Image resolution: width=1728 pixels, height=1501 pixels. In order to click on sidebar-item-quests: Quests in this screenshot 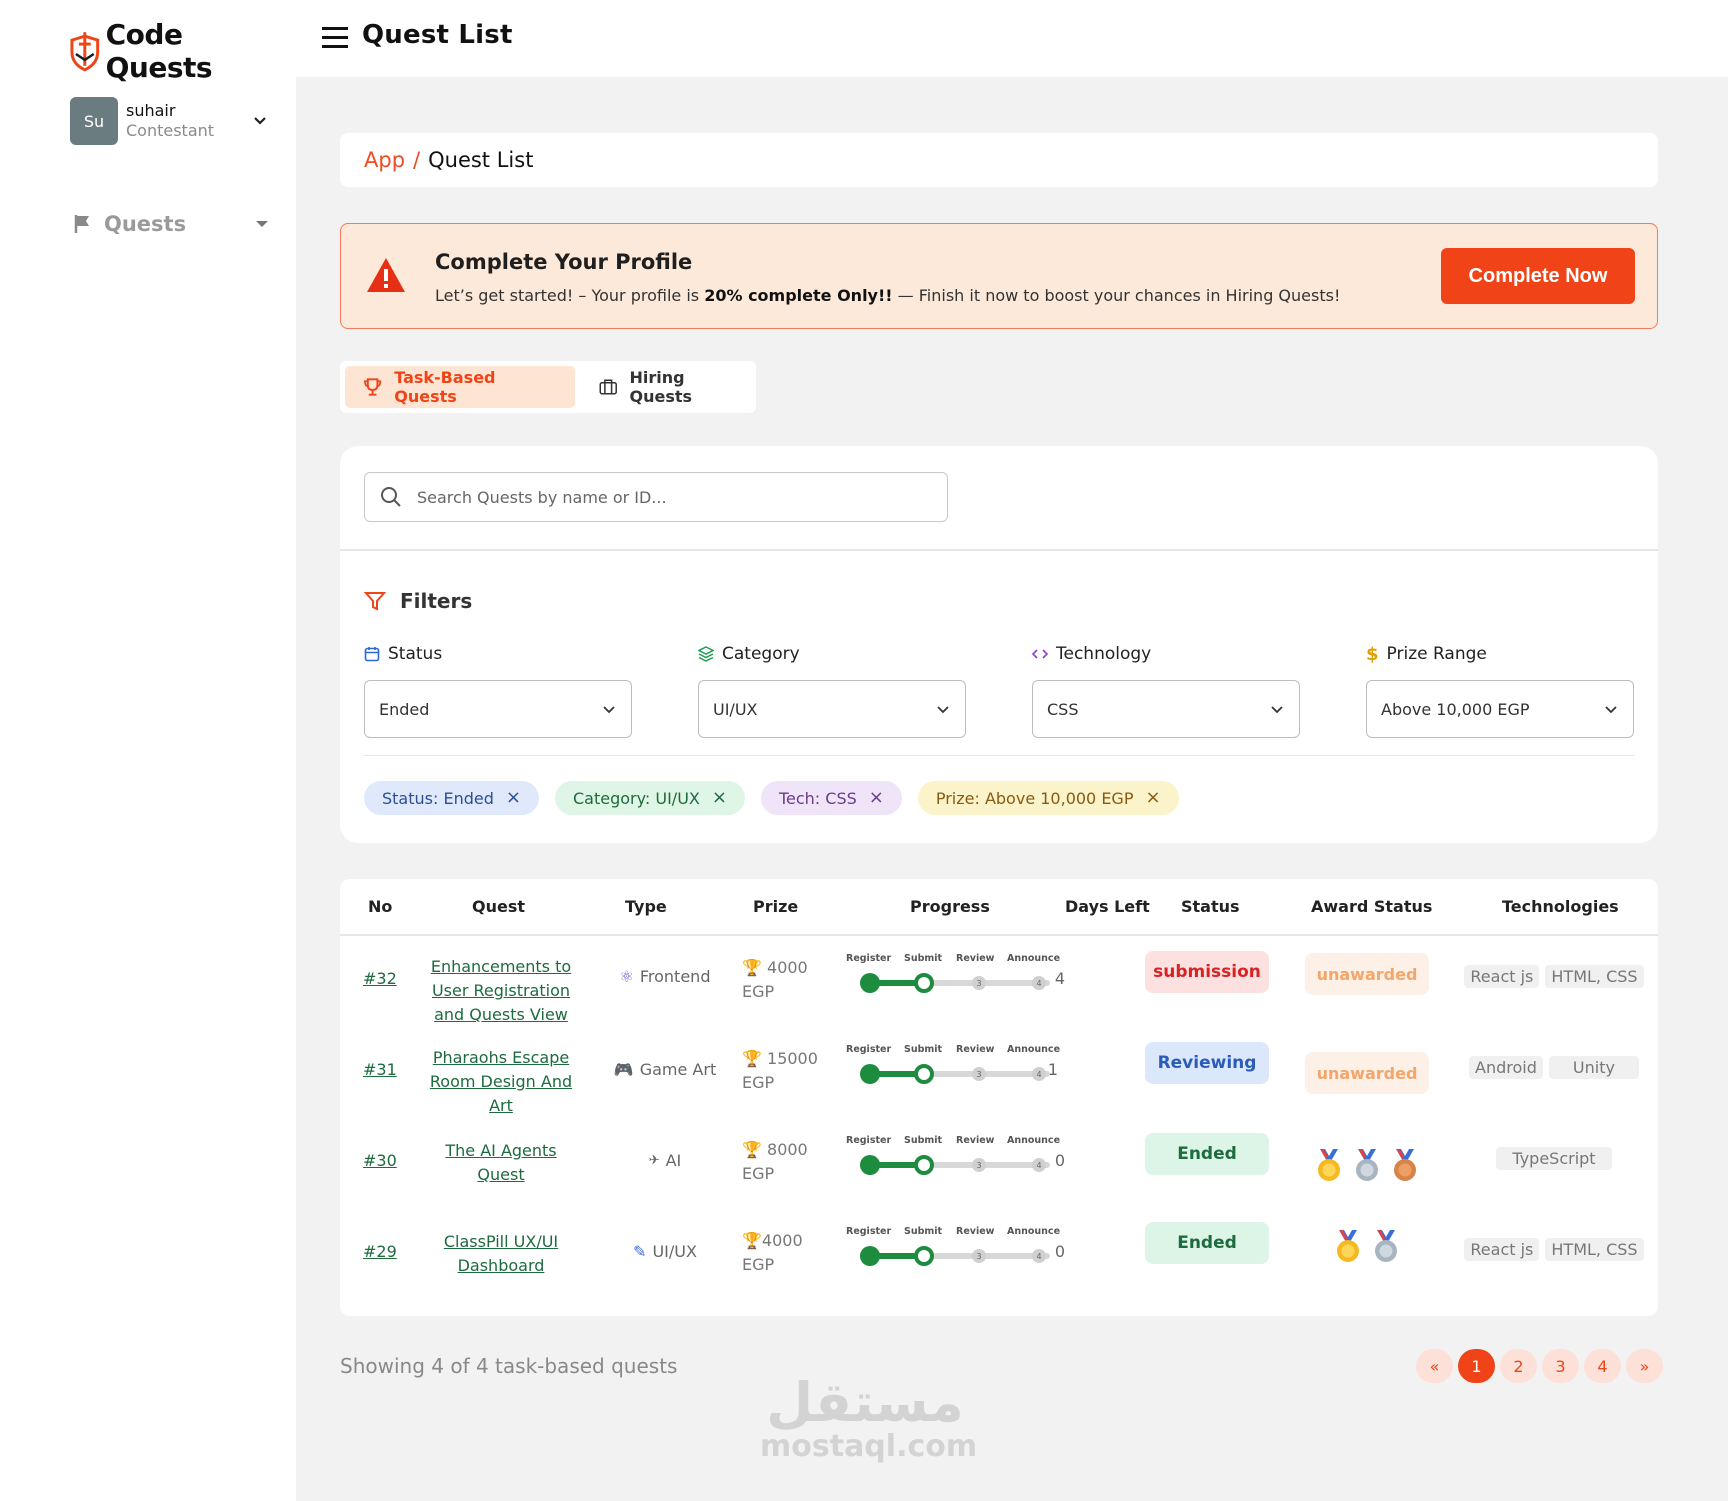, I will do `click(172, 224)`.